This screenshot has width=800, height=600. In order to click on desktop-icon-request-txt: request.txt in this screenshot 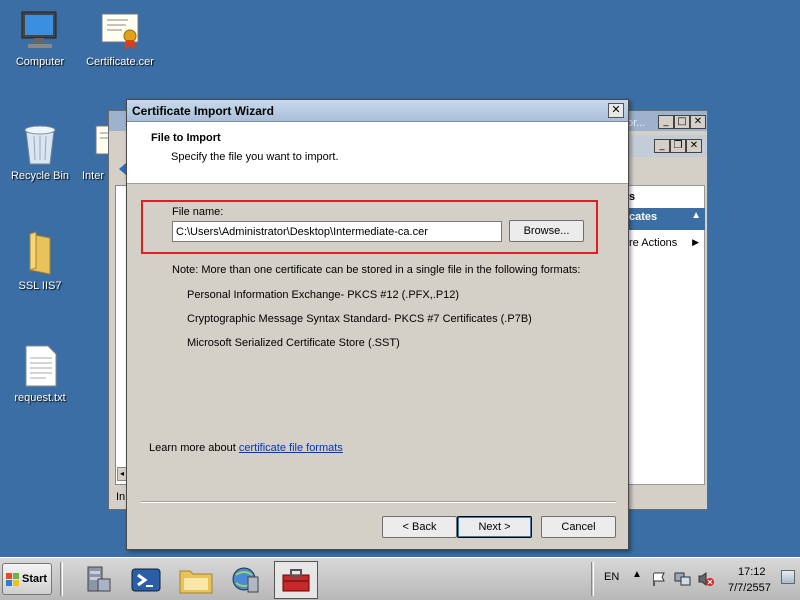, I will do `click(40, 374)`.